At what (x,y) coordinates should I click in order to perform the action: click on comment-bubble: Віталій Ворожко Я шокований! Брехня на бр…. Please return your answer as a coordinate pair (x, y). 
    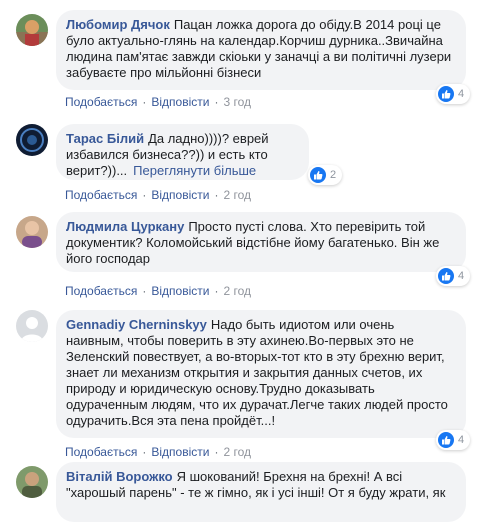
    Looking at the image, I should click on (261, 492).